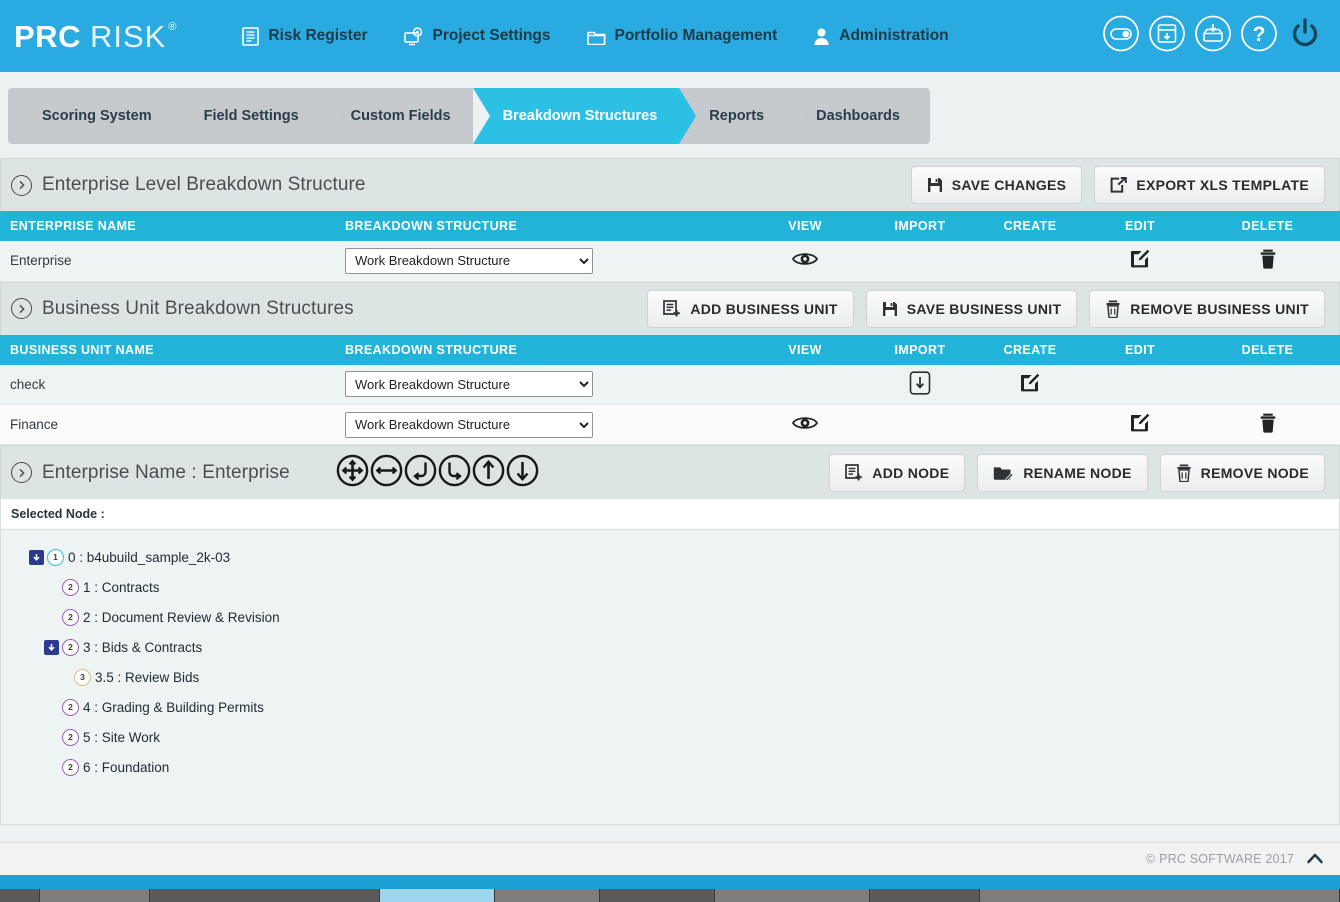  I want to click on table-row: check Work Breakdown Structure, so click(670, 384).